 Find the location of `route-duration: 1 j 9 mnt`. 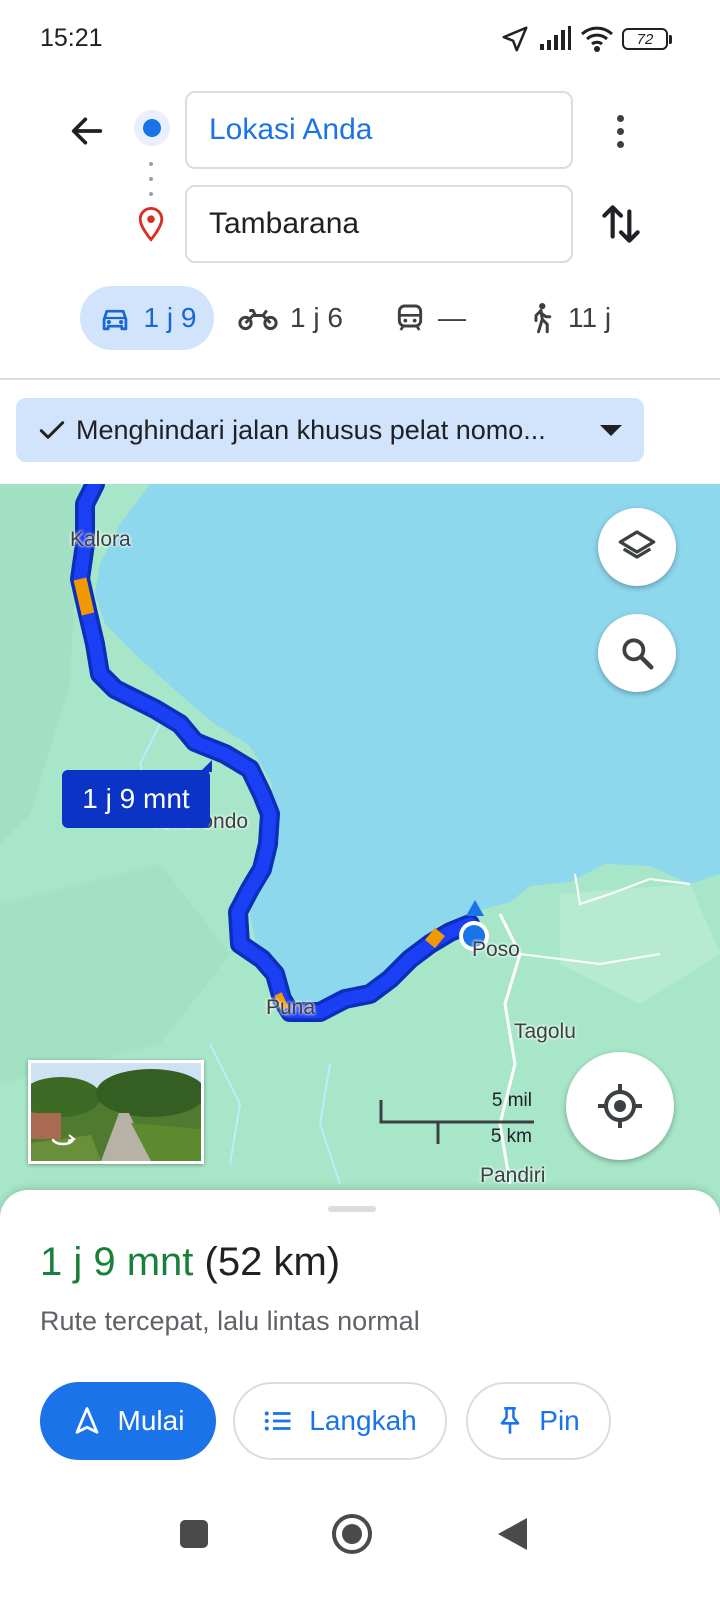

route-duration: 1 j 9 mnt is located at coordinates (117, 1262).